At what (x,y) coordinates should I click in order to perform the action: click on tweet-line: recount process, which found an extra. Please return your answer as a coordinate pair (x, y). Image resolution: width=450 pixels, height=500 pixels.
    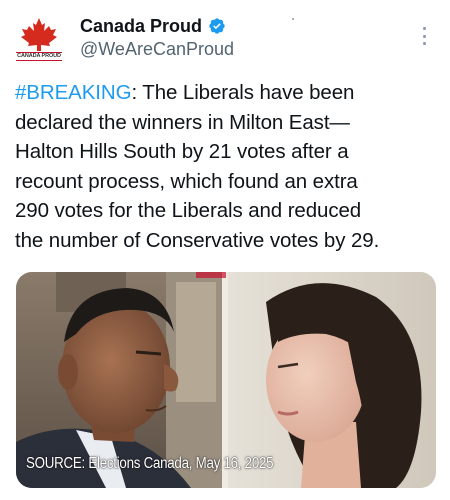
    Looking at the image, I should click on (186, 181).